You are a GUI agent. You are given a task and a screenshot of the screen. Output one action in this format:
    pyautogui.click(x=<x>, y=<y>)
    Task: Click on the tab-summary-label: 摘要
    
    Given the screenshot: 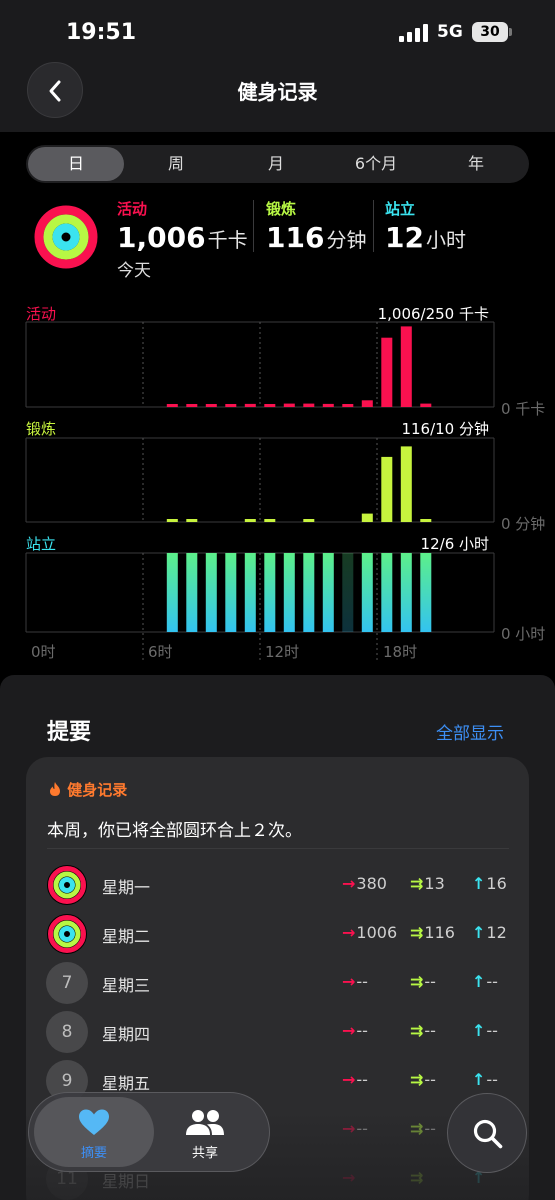 What is the action you would take?
    pyautogui.click(x=93, y=1153)
    